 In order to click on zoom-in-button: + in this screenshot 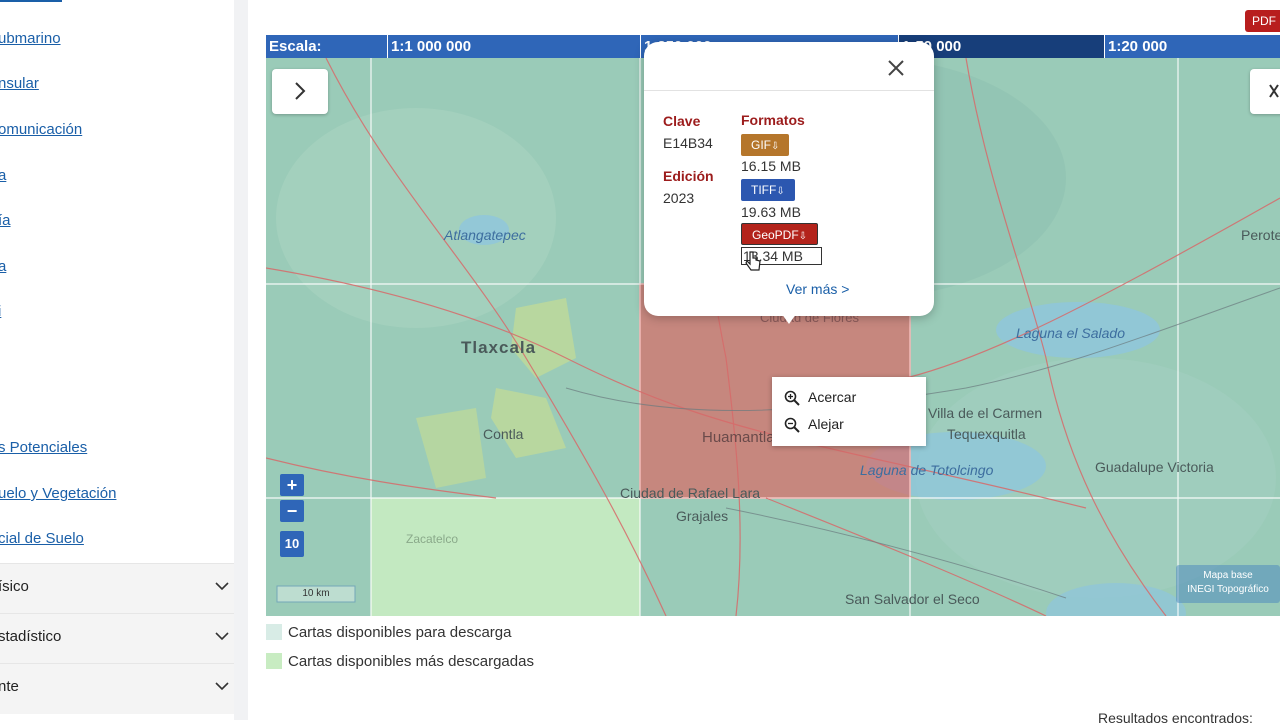, I will do `click(292, 485)`.